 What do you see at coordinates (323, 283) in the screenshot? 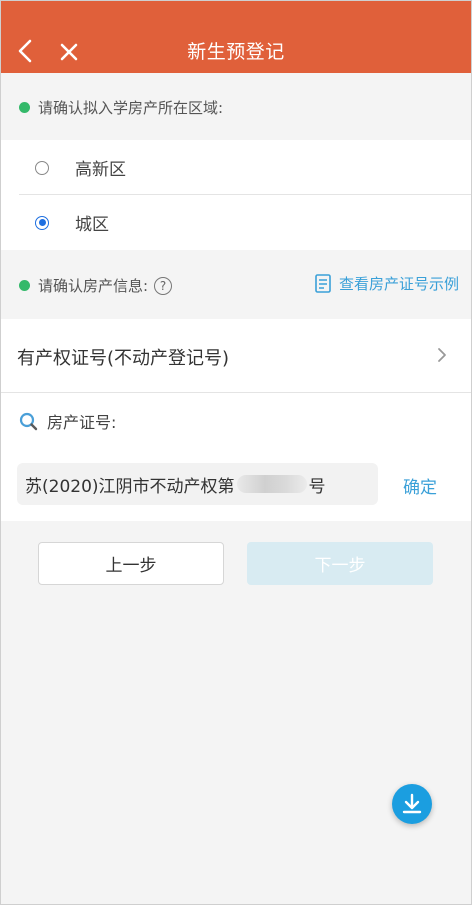
I see `document-icon` at bounding box center [323, 283].